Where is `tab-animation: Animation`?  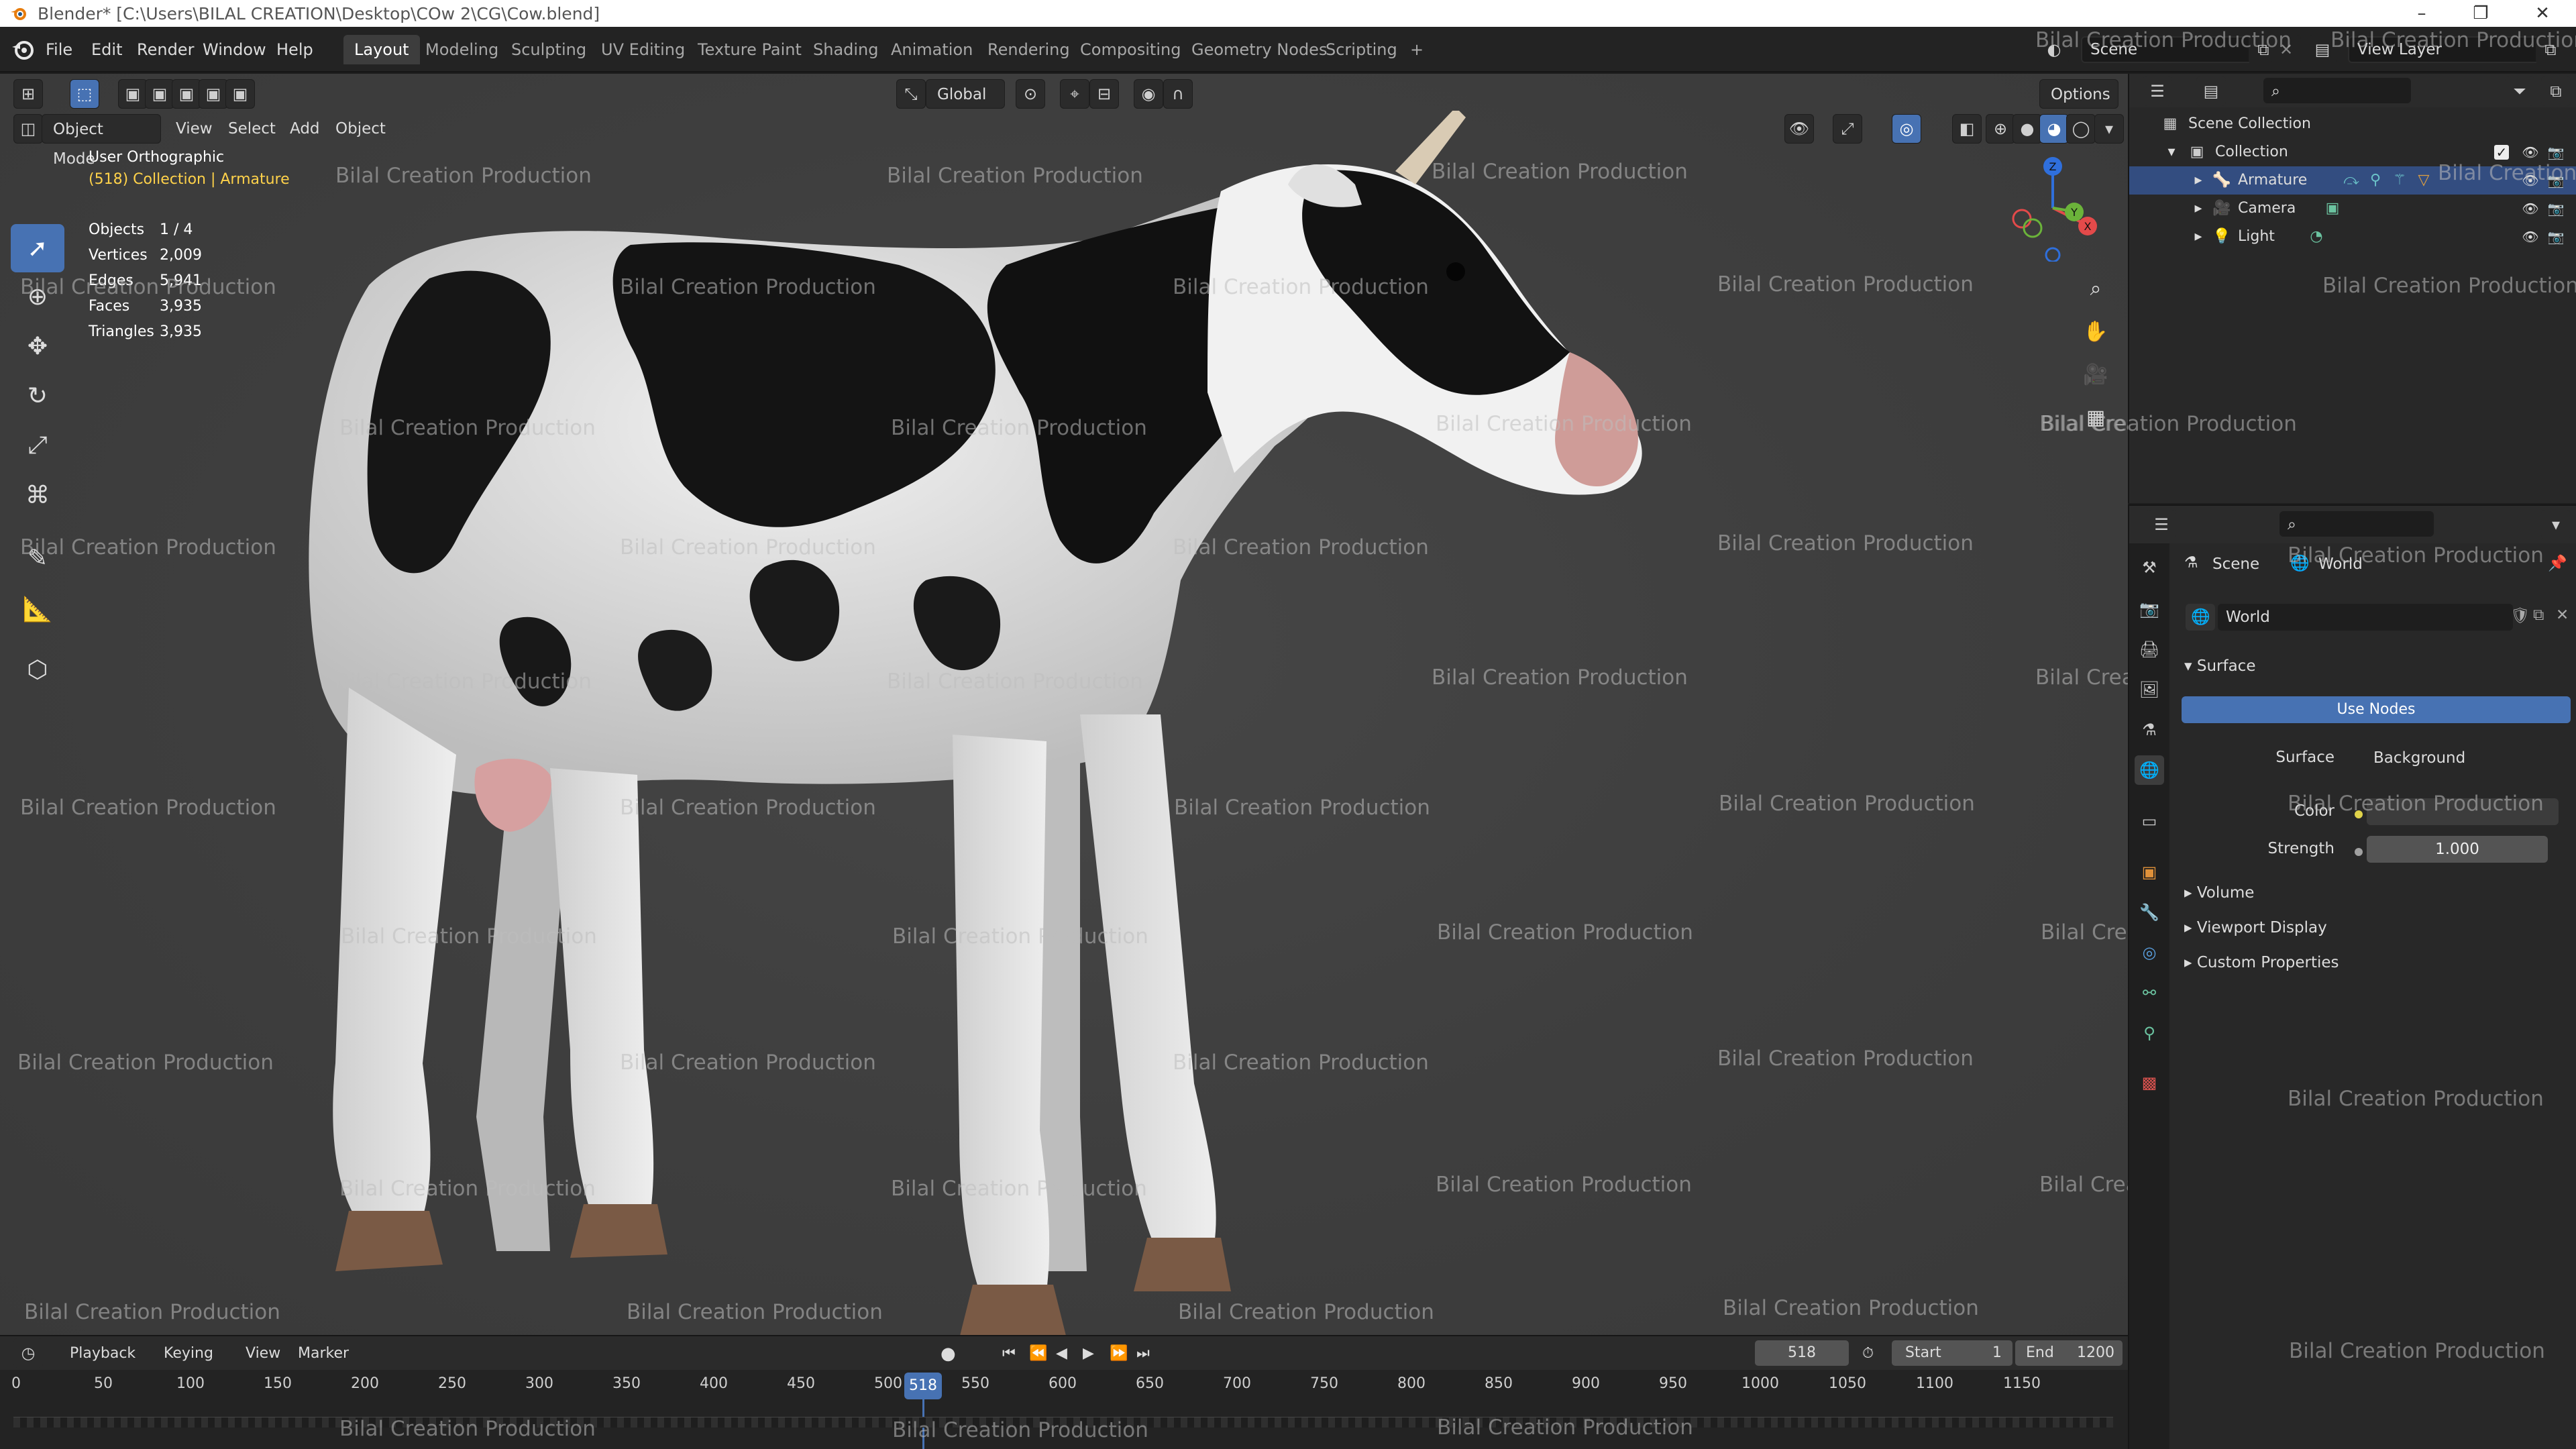
tab-animation: Animation is located at coordinates (931, 49).